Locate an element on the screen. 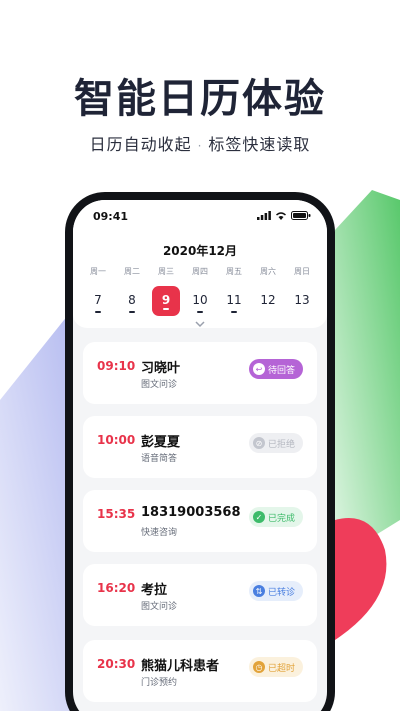 The image size is (400, 711). declined-icon: ⊘ is located at coordinates (258, 443).